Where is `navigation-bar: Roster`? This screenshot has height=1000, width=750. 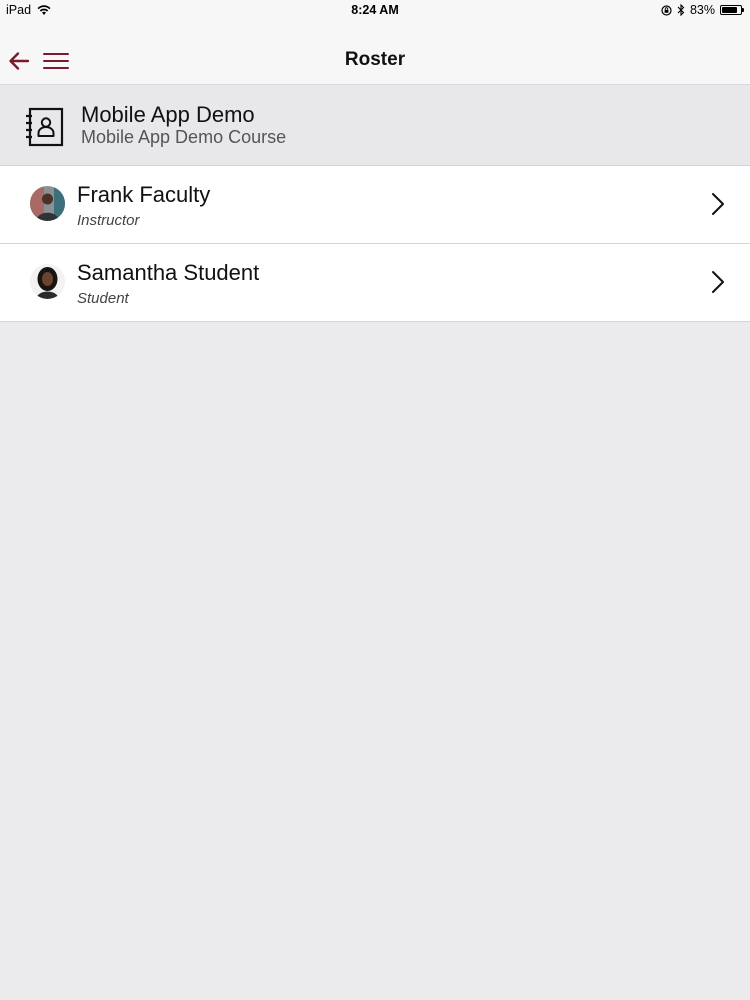
navigation-bar: Roster is located at coordinates (375, 52).